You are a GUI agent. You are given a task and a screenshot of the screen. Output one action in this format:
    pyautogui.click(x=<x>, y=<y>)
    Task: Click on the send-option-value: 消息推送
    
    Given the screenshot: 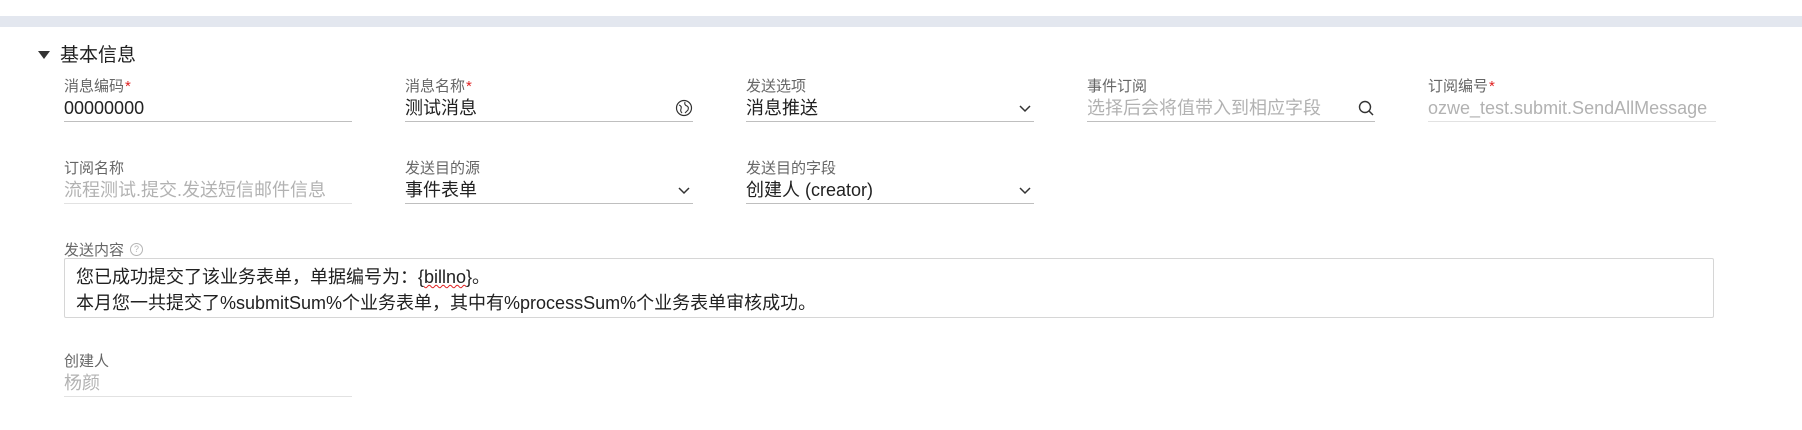 What is the action you would take?
    pyautogui.click(x=782, y=108)
    